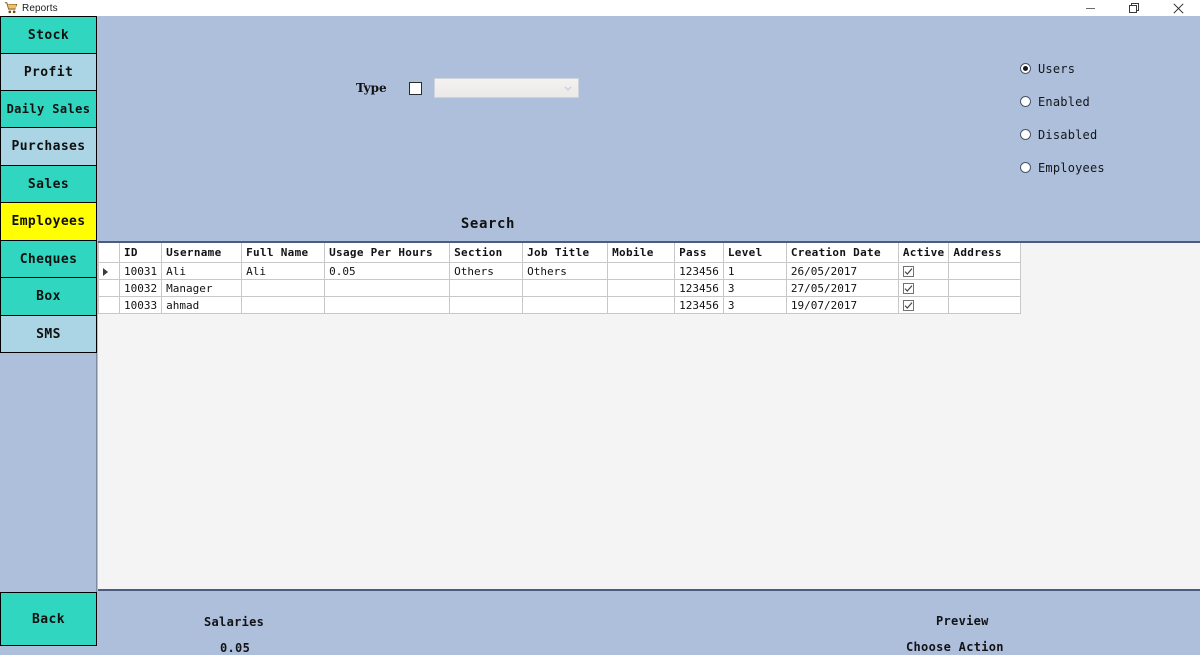 Image resolution: width=1200 pixels, height=655 pixels. Describe the element at coordinates (1062, 167) in the screenshot. I see `radio-employees: Employees` at that location.